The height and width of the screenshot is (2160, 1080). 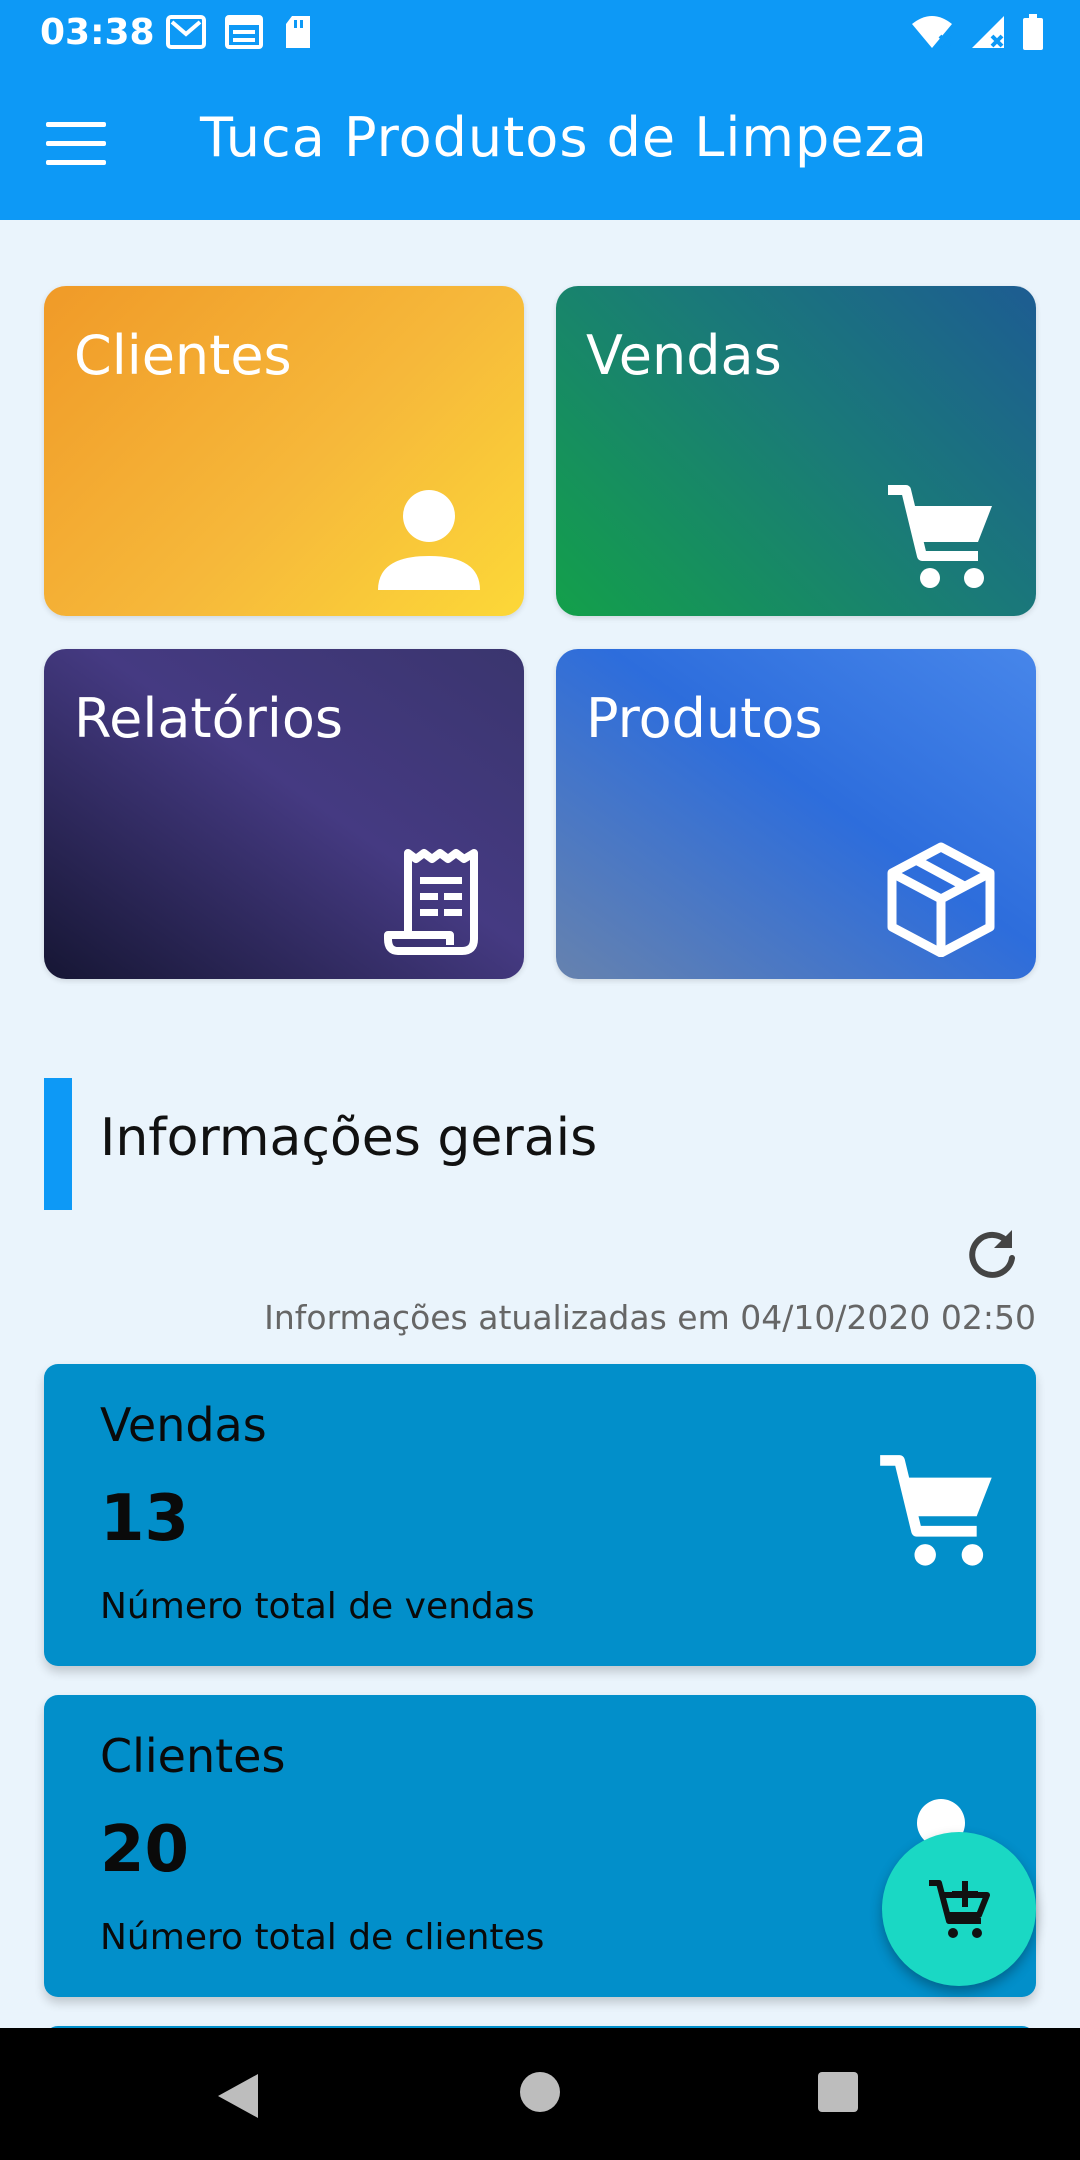 I want to click on box-icon, so click(x=941, y=899).